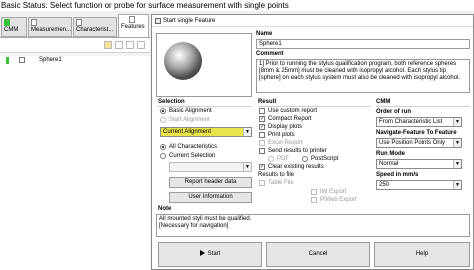 The image size is (474, 270). What do you see at coordinates (163, 120) in the screenshot?
I see `start-alignment-radio` at bounding box center [163, 120].